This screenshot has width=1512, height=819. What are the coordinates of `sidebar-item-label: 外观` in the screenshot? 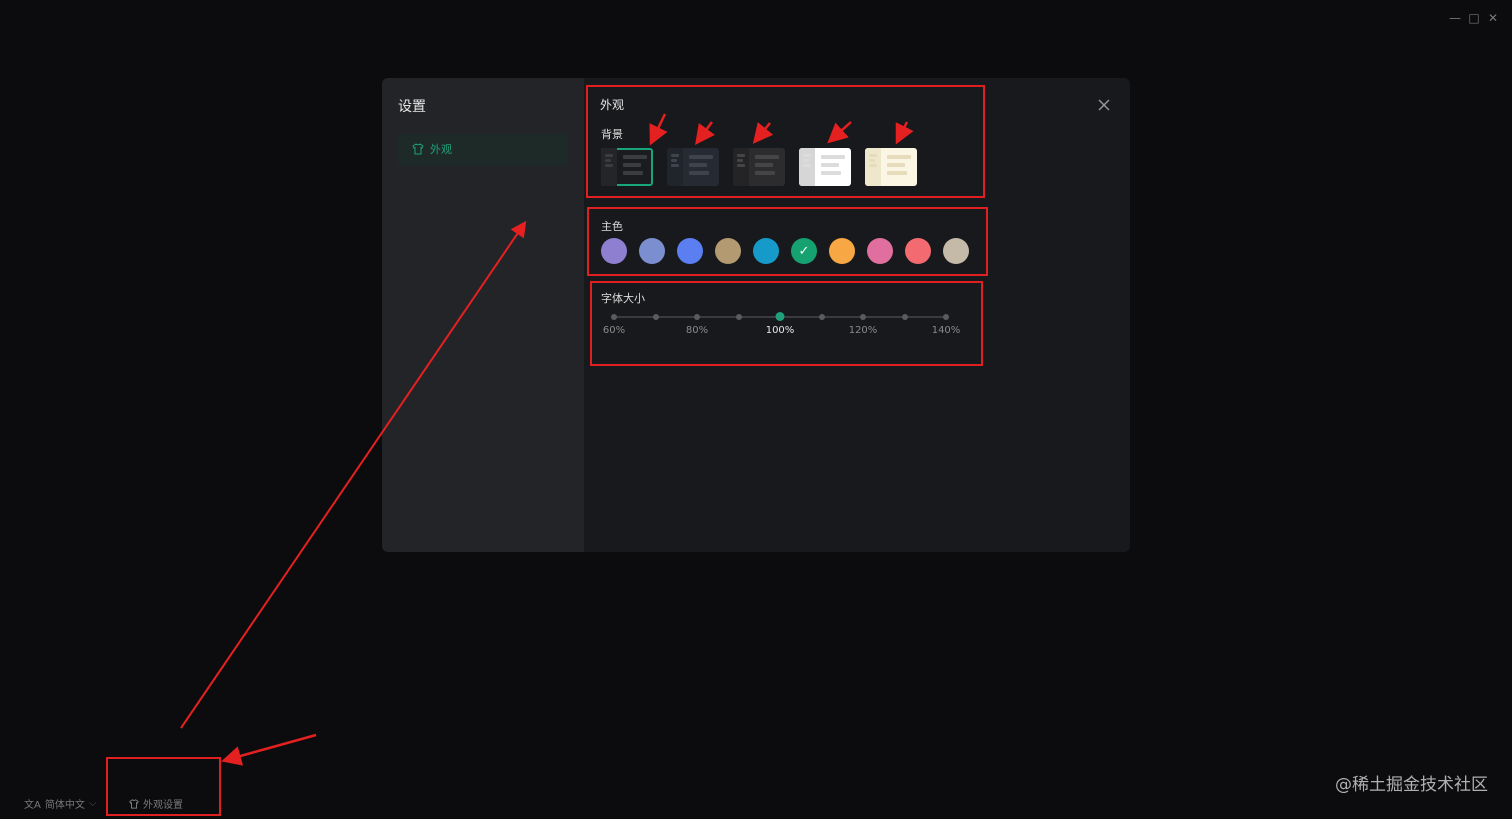 It's located at (441, 149).